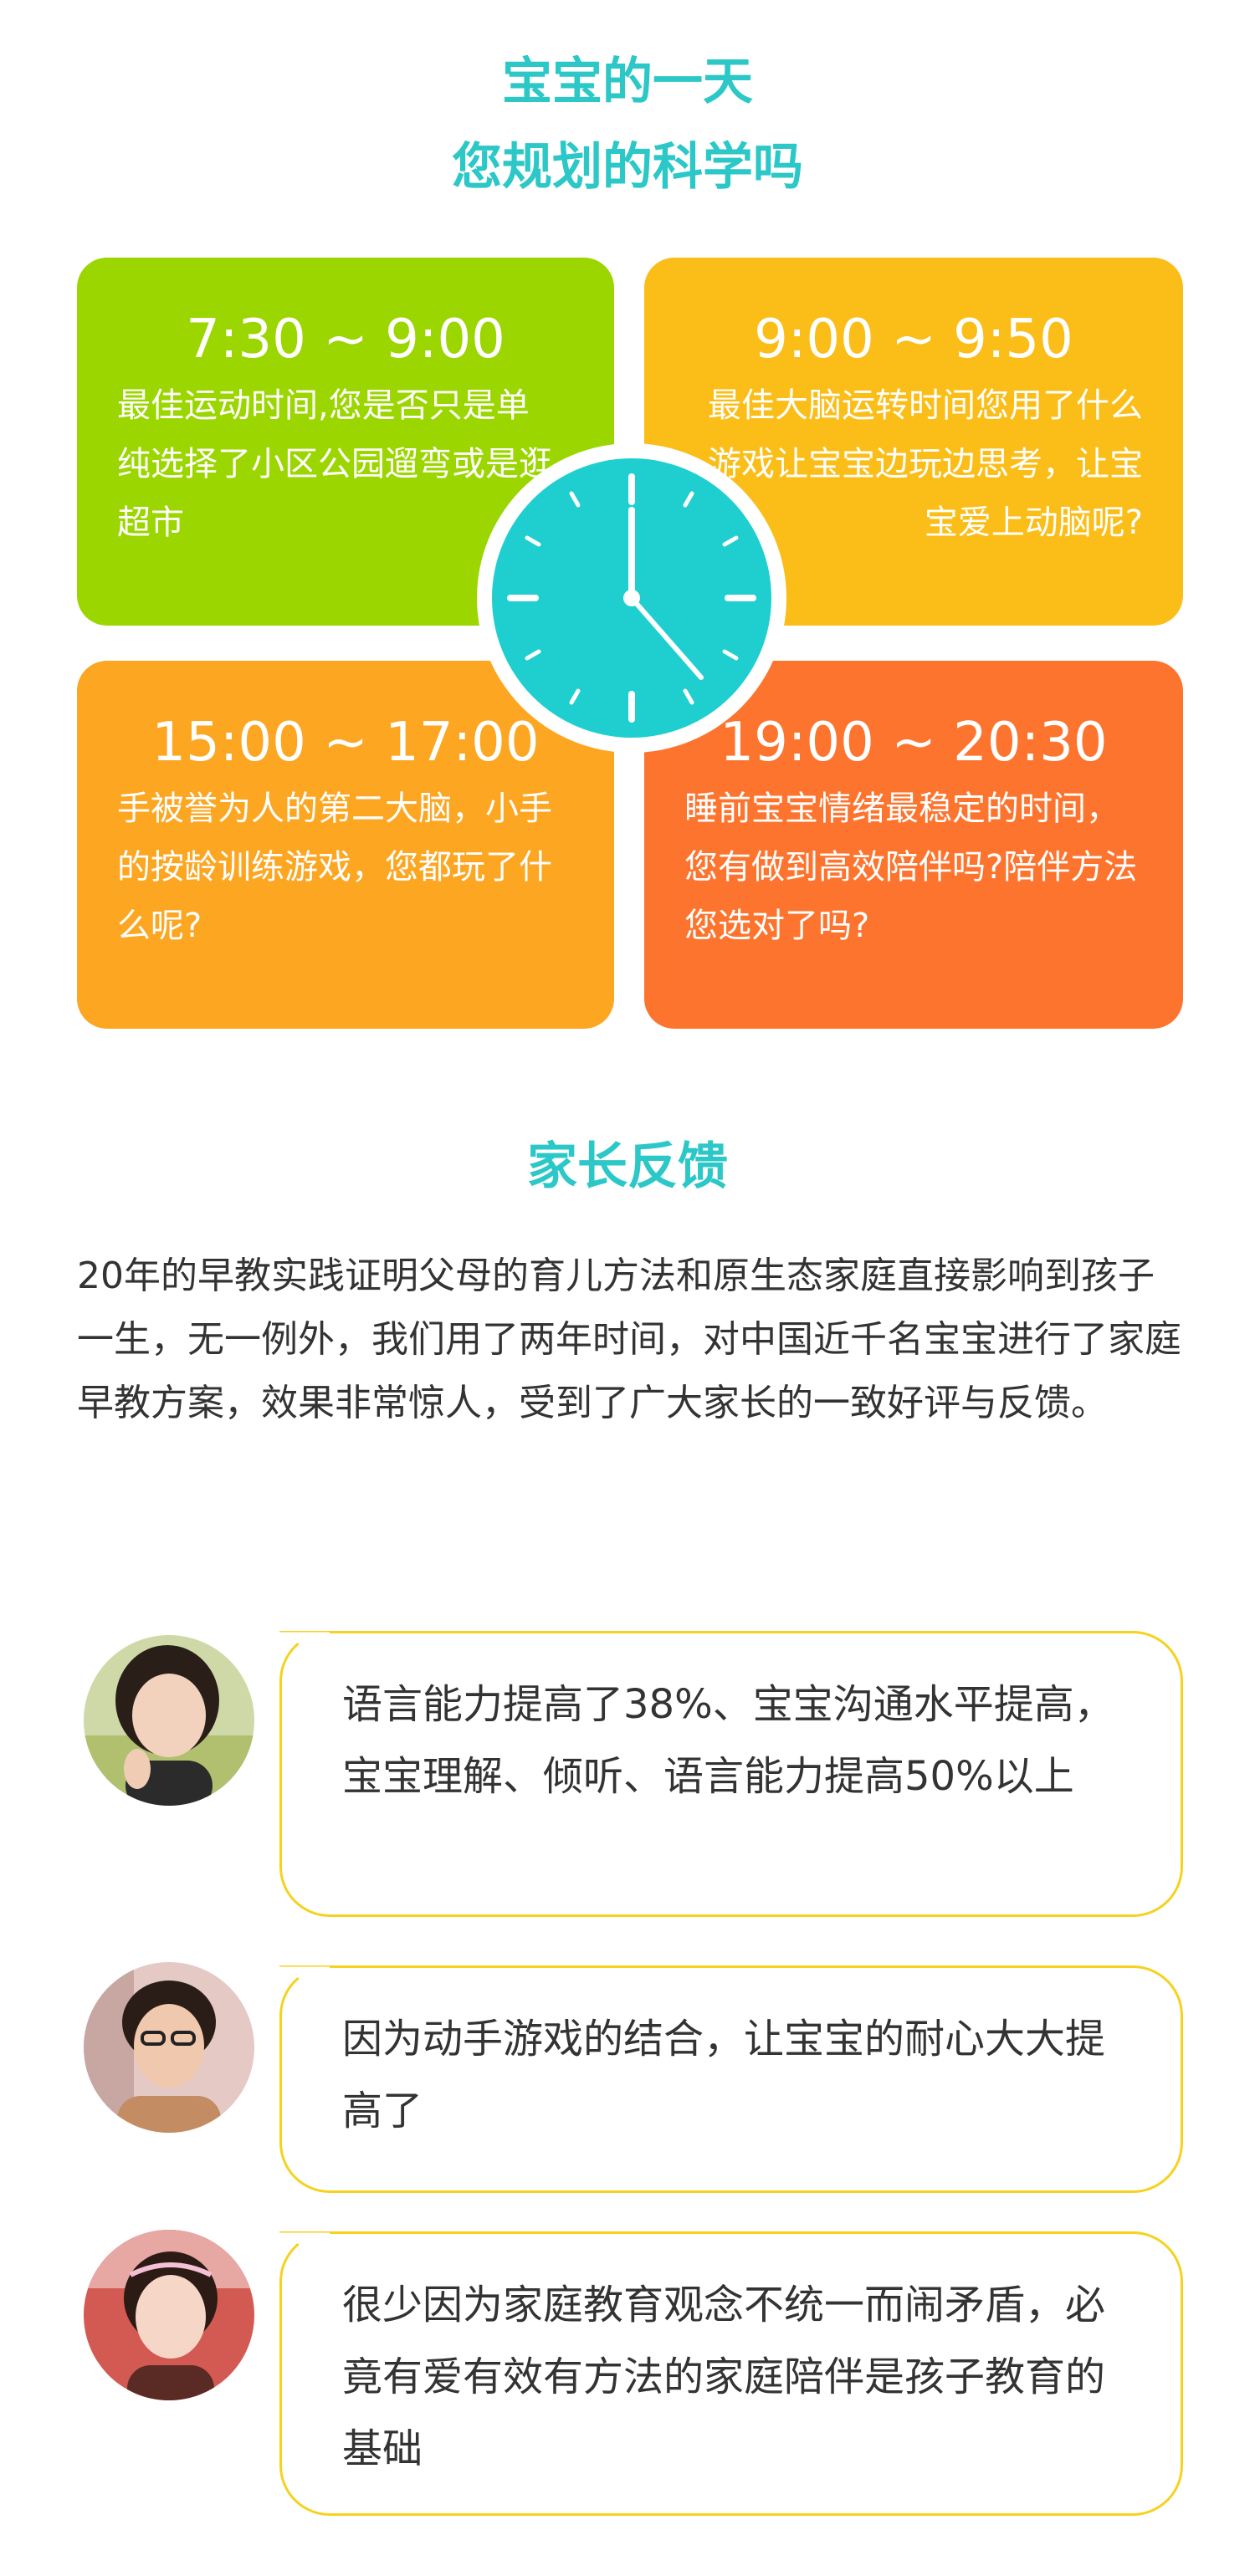 The width and height of the screenshot is (1255, 2576). I want to click on feedback-bubble: 语言能力提高了38%、宝宝沟通水平提高，宝宝理解、倾听、语言能力提高50%以上, so click(731, 1774).